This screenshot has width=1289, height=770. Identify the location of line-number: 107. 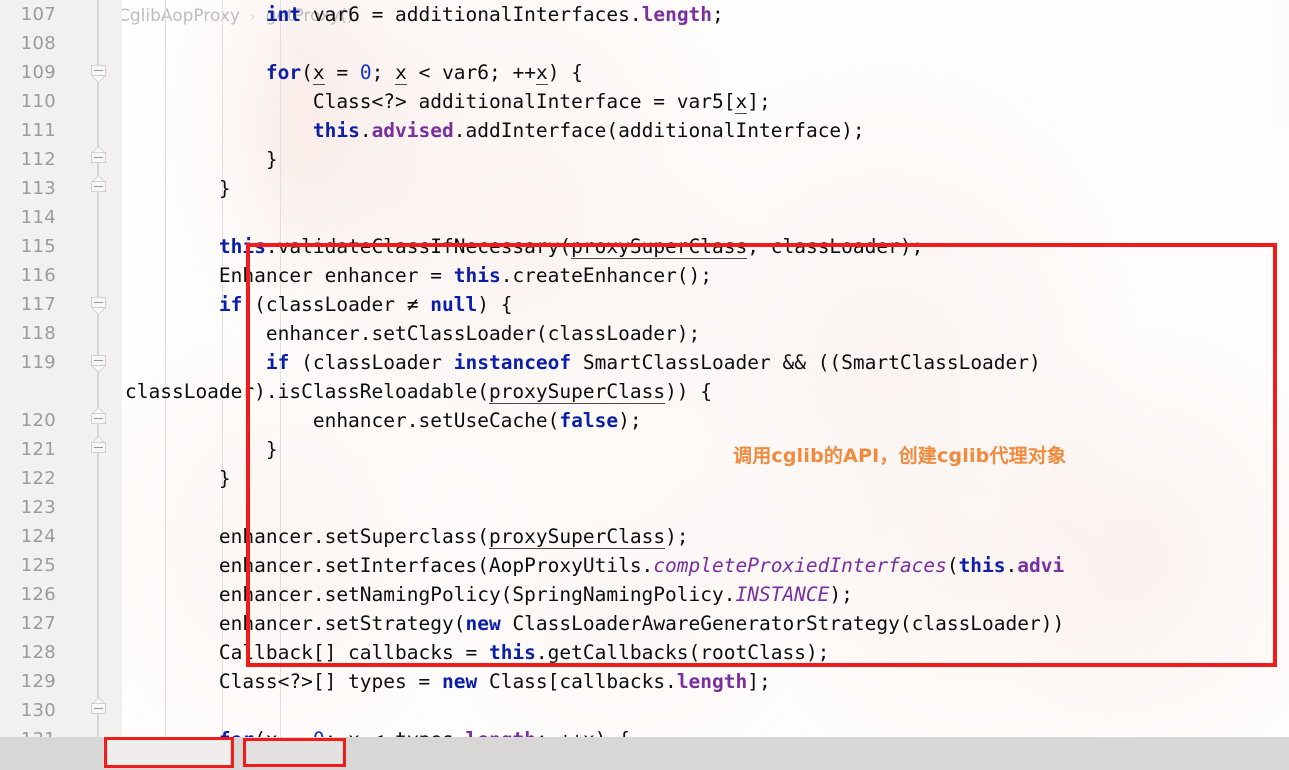
(38, 14).